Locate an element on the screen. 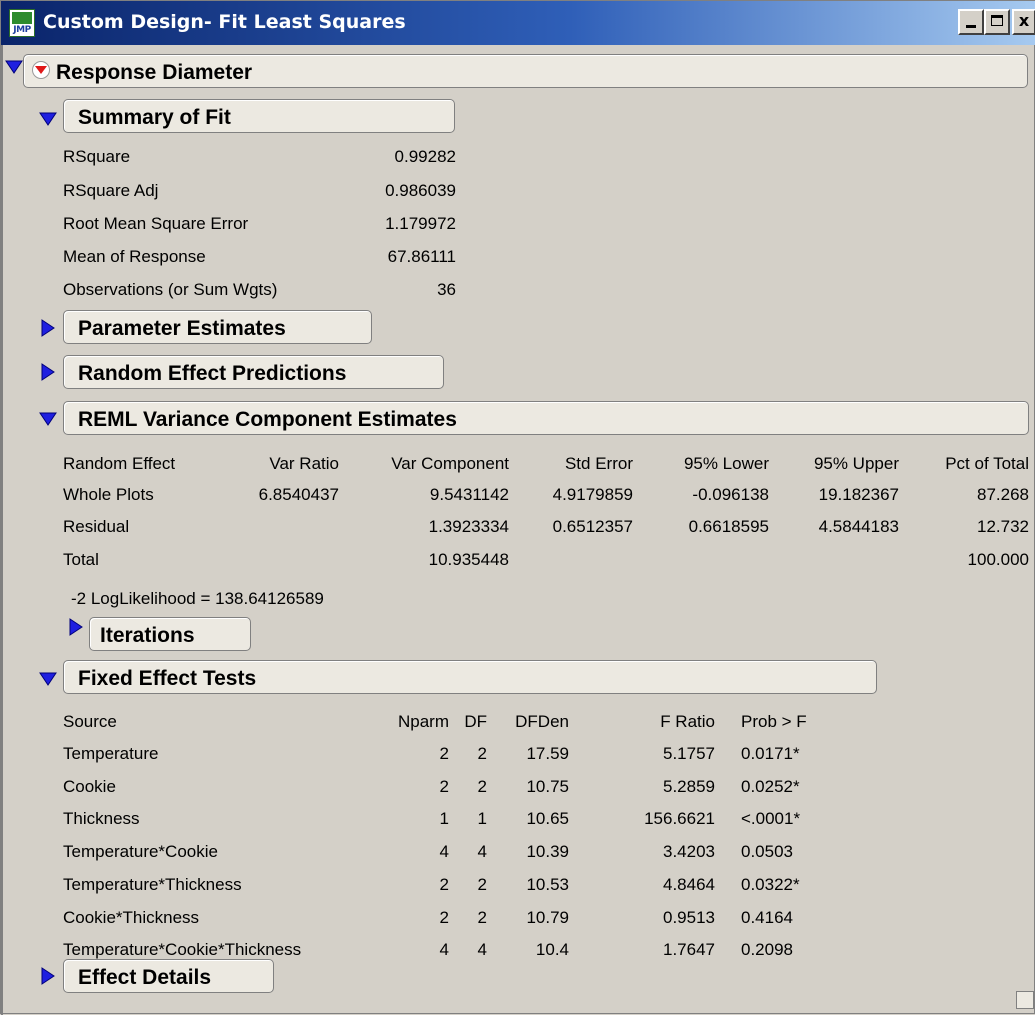 The width and height of the screenshot is (1035, 1015). iterations-outline: Iterations is located at coordinates (170, 634).